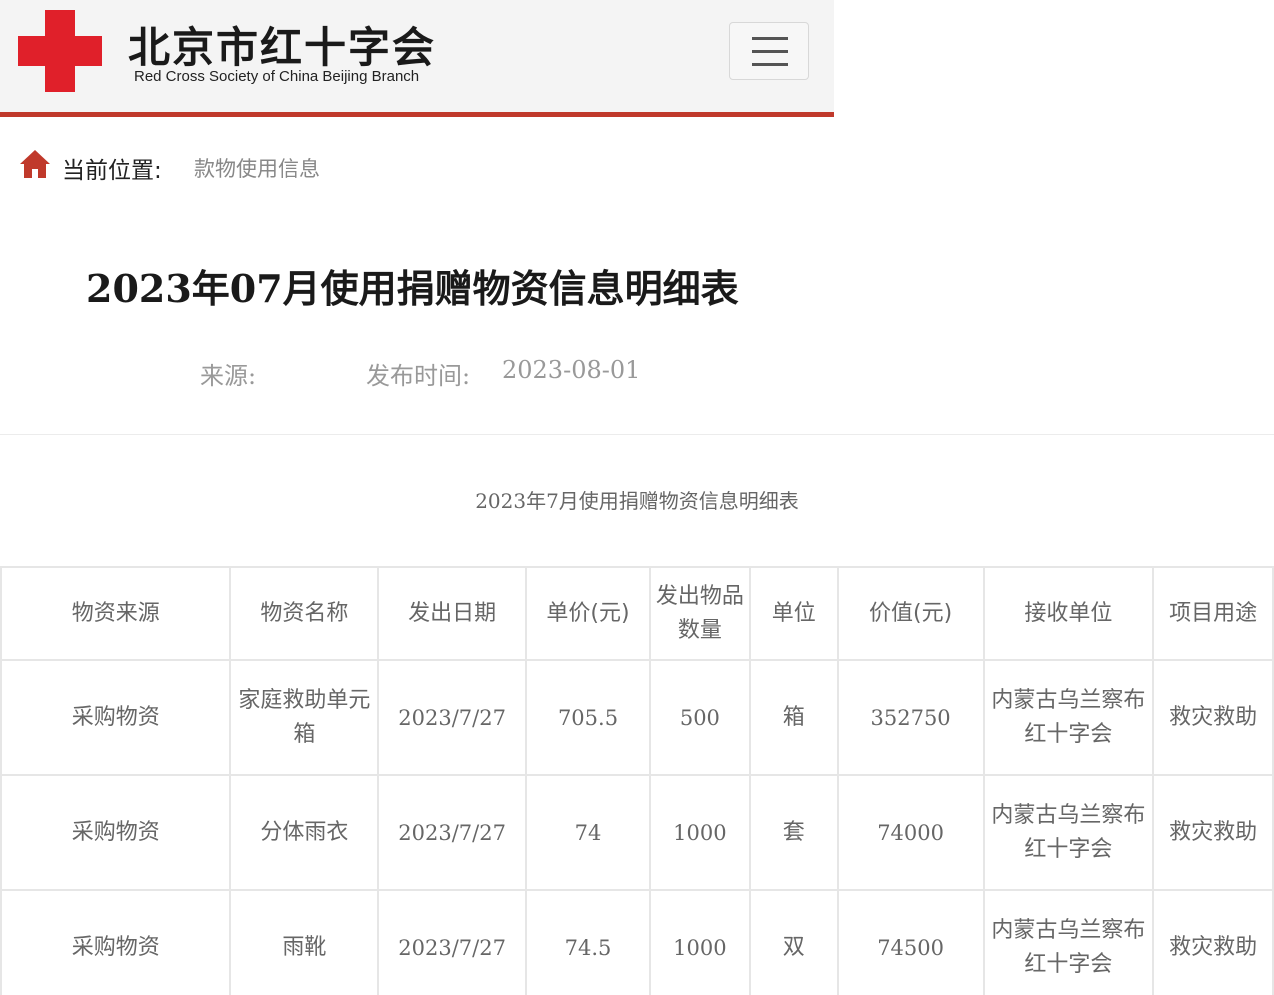 This screenshot has height=995, width=1274. What do you see at coordinates (637, 501) in the screenshot?
I see `table-caption: 2023年7月使用捐赠物资信息明细表` at bounding box center [637, 501].